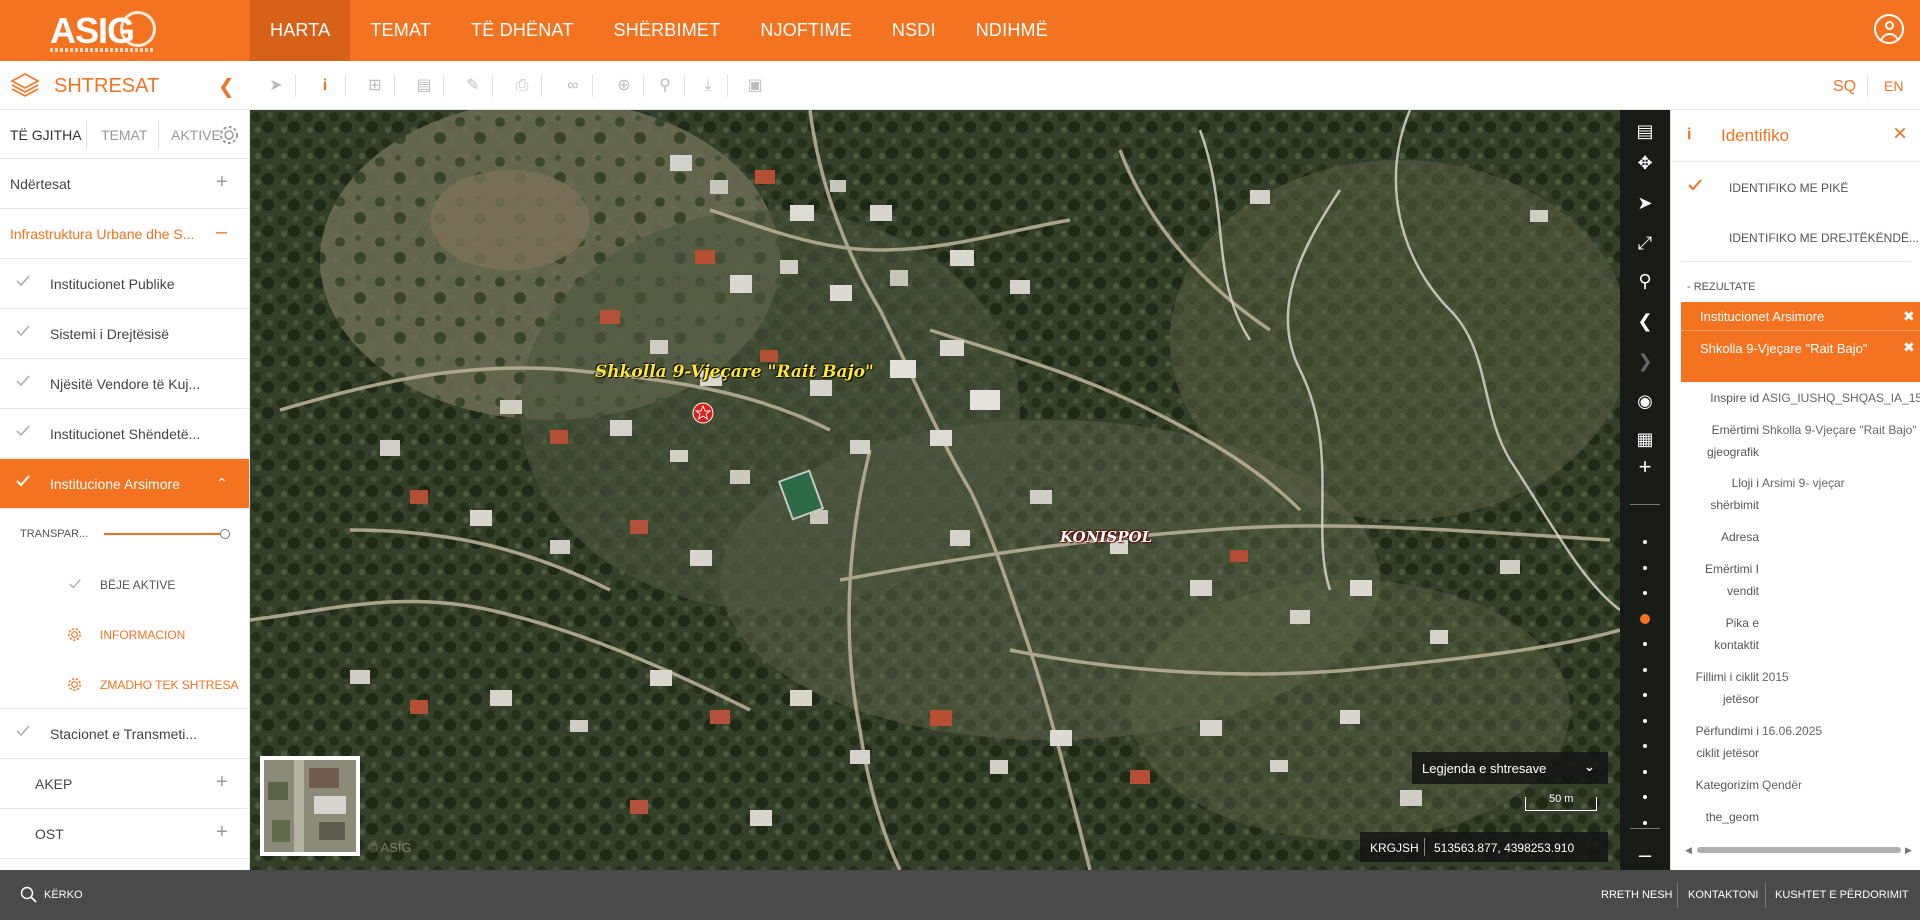 This screenshot has height=920, width=1920. Describe the element at coordinates (124, 634) in the screenshot. I see `sub-action-info: INFORMACION` at that location.